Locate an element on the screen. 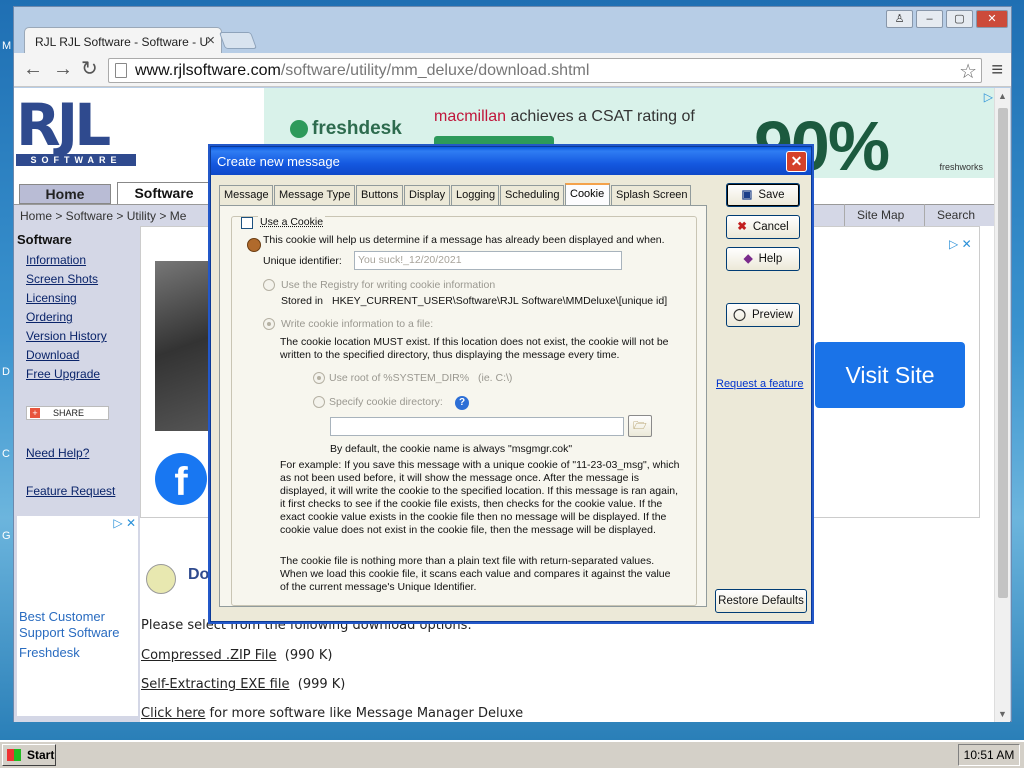 This screenshot has height=768, width=1024. windows-logo-icon is located at coordinates (14, 755).